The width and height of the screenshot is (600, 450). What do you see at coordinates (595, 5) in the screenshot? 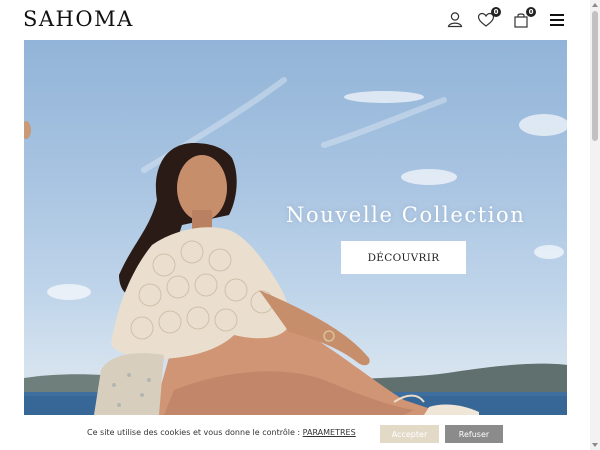
I see `scroll-up-arrow-icon` at bounding box center [595, 5].